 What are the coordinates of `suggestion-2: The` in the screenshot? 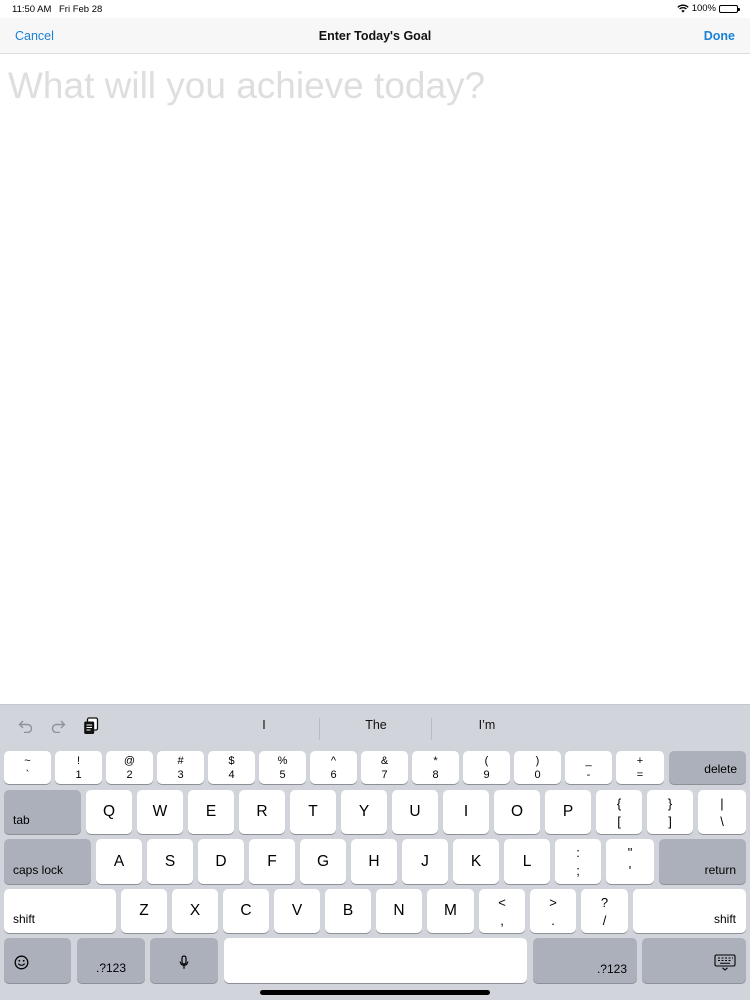 It's located at (376, 725).